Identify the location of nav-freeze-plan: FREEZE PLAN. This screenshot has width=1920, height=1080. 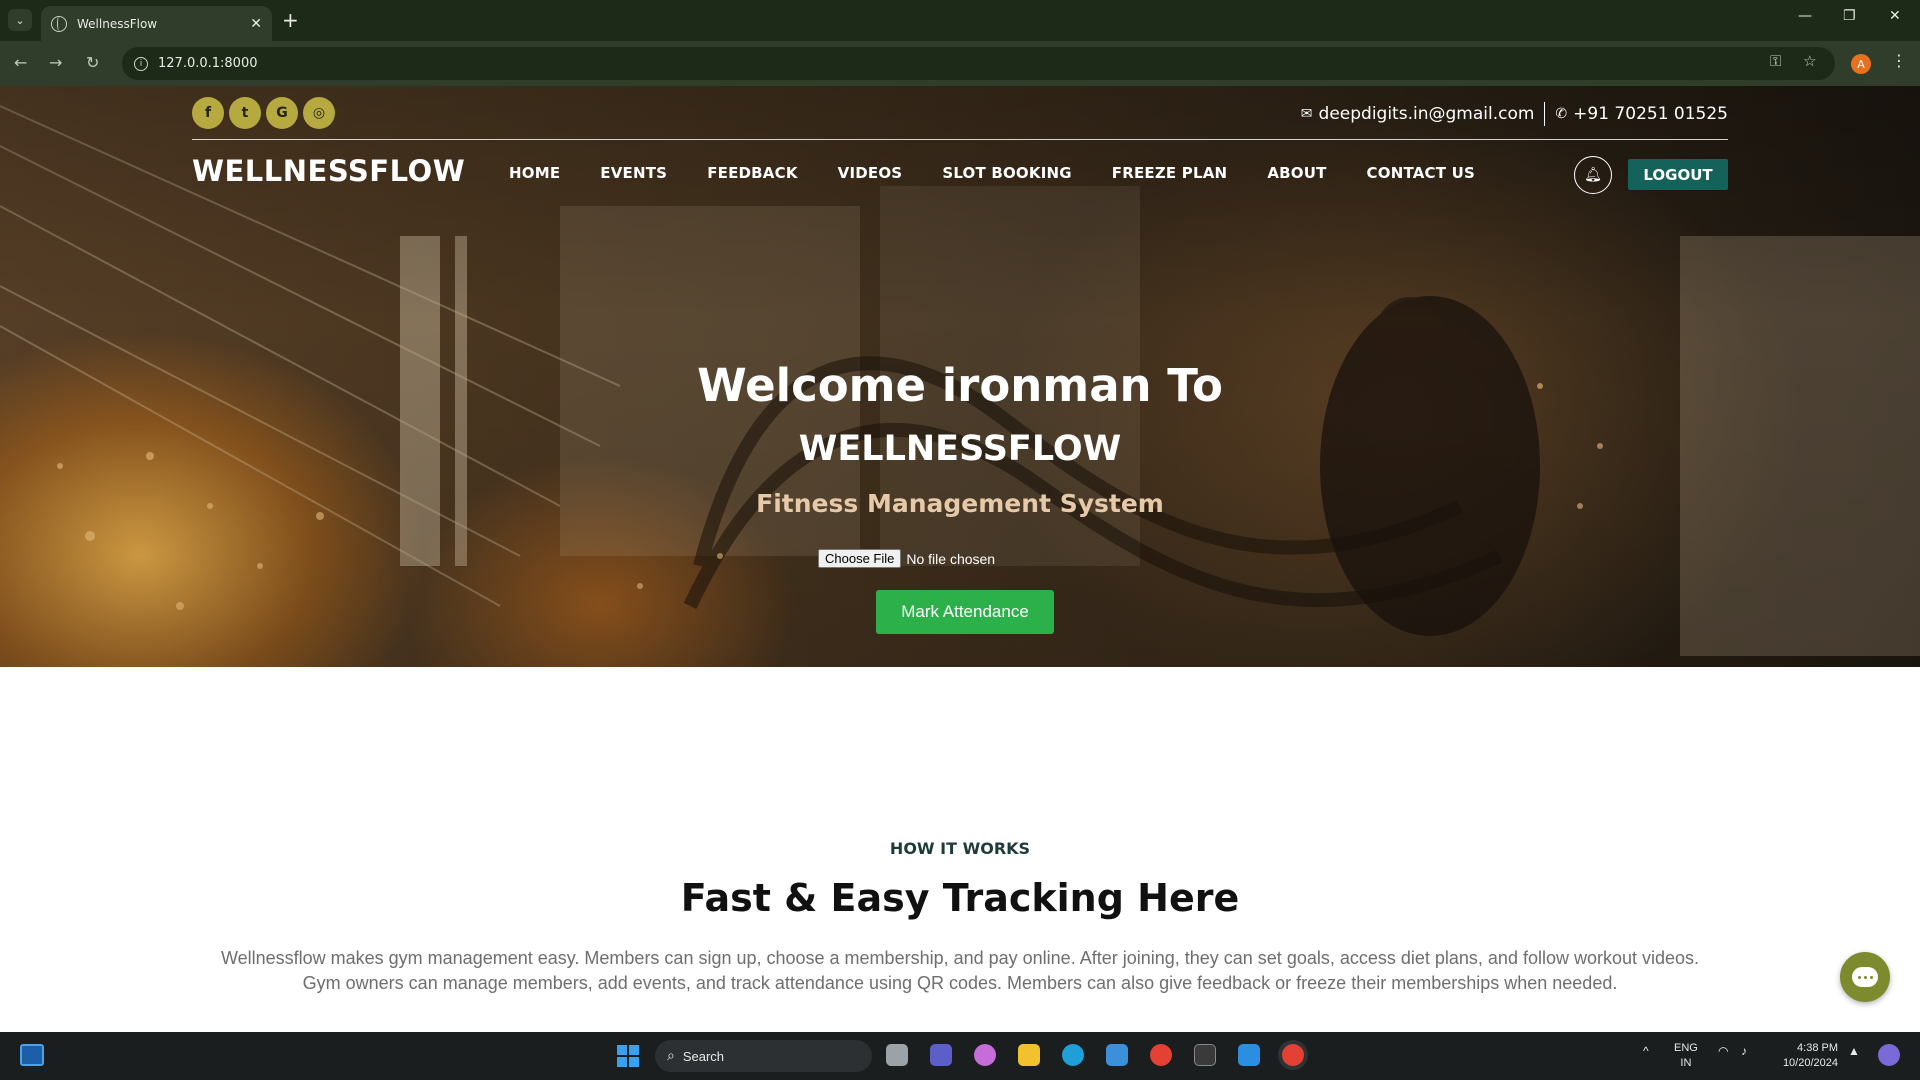
(1170, 173).